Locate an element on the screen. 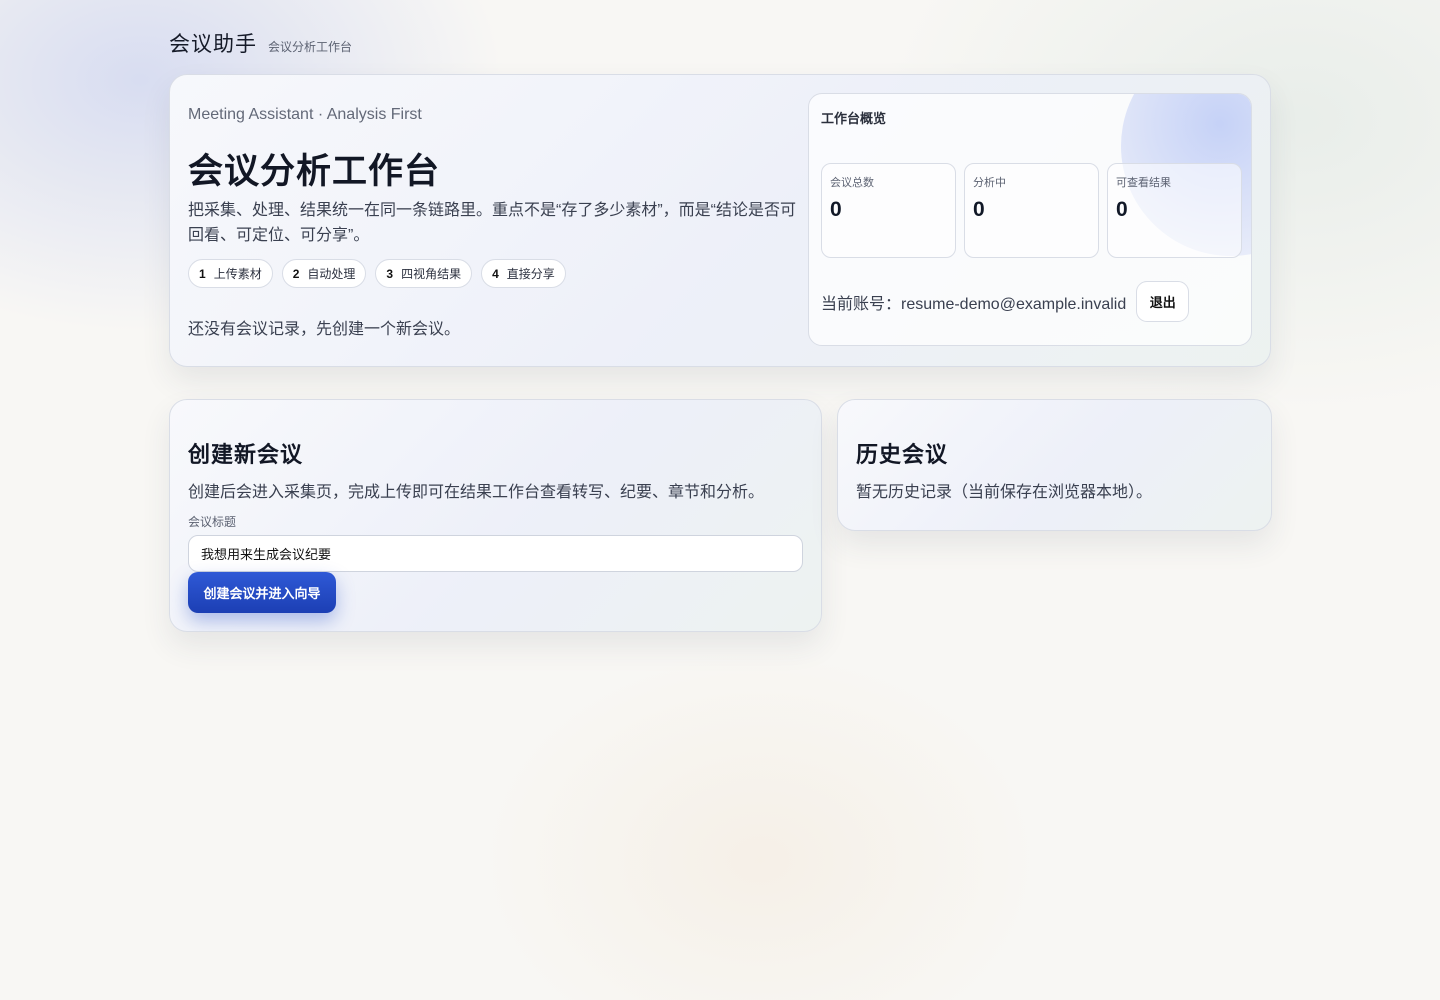  logout-button: 退出 is located at coordinates (1163, 301).